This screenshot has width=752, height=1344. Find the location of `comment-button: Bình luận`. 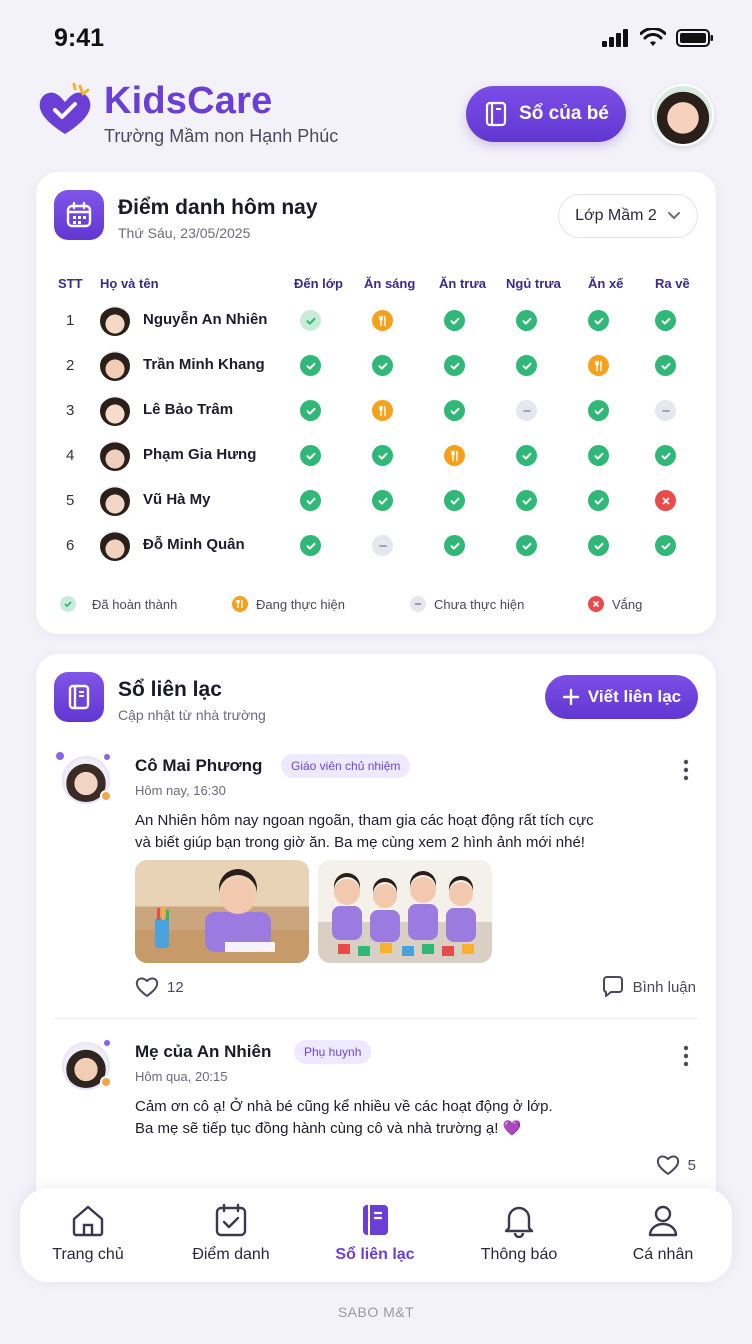

comment-button: Bình luận is located at coordinates (648, 987).